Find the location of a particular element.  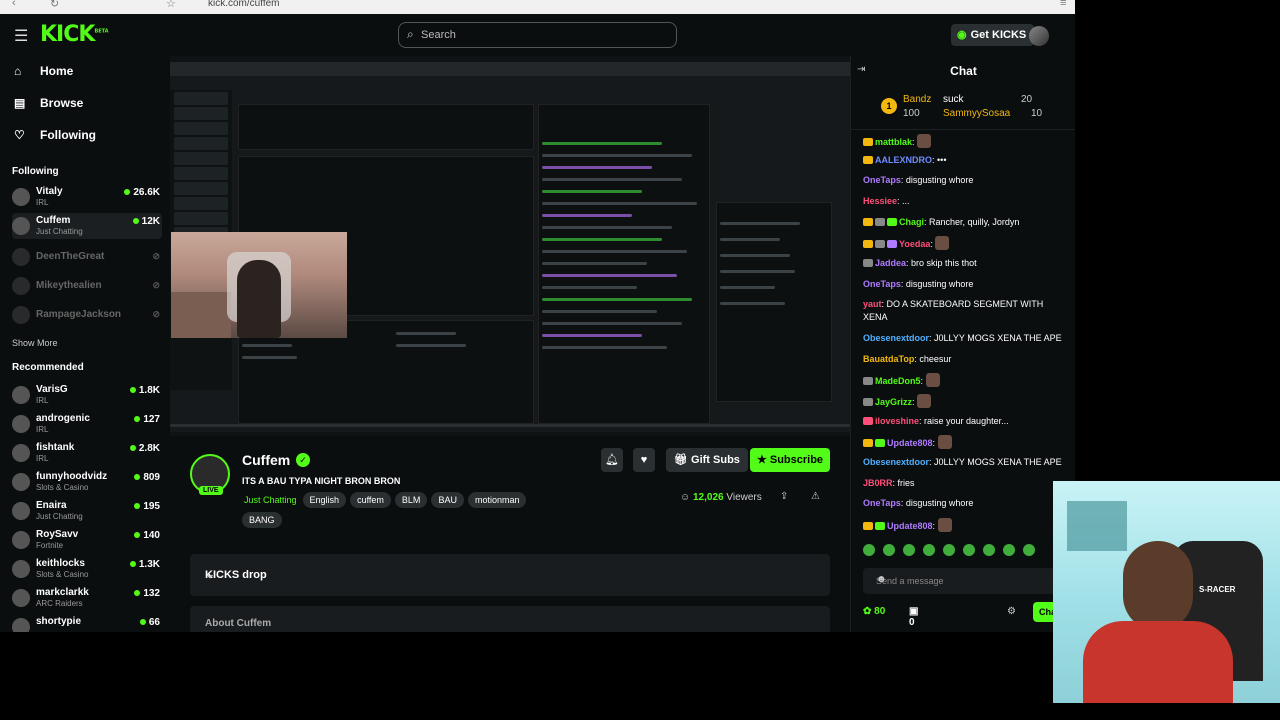

chat-header: ⇥ Chat is located at coordinates (963, 70).